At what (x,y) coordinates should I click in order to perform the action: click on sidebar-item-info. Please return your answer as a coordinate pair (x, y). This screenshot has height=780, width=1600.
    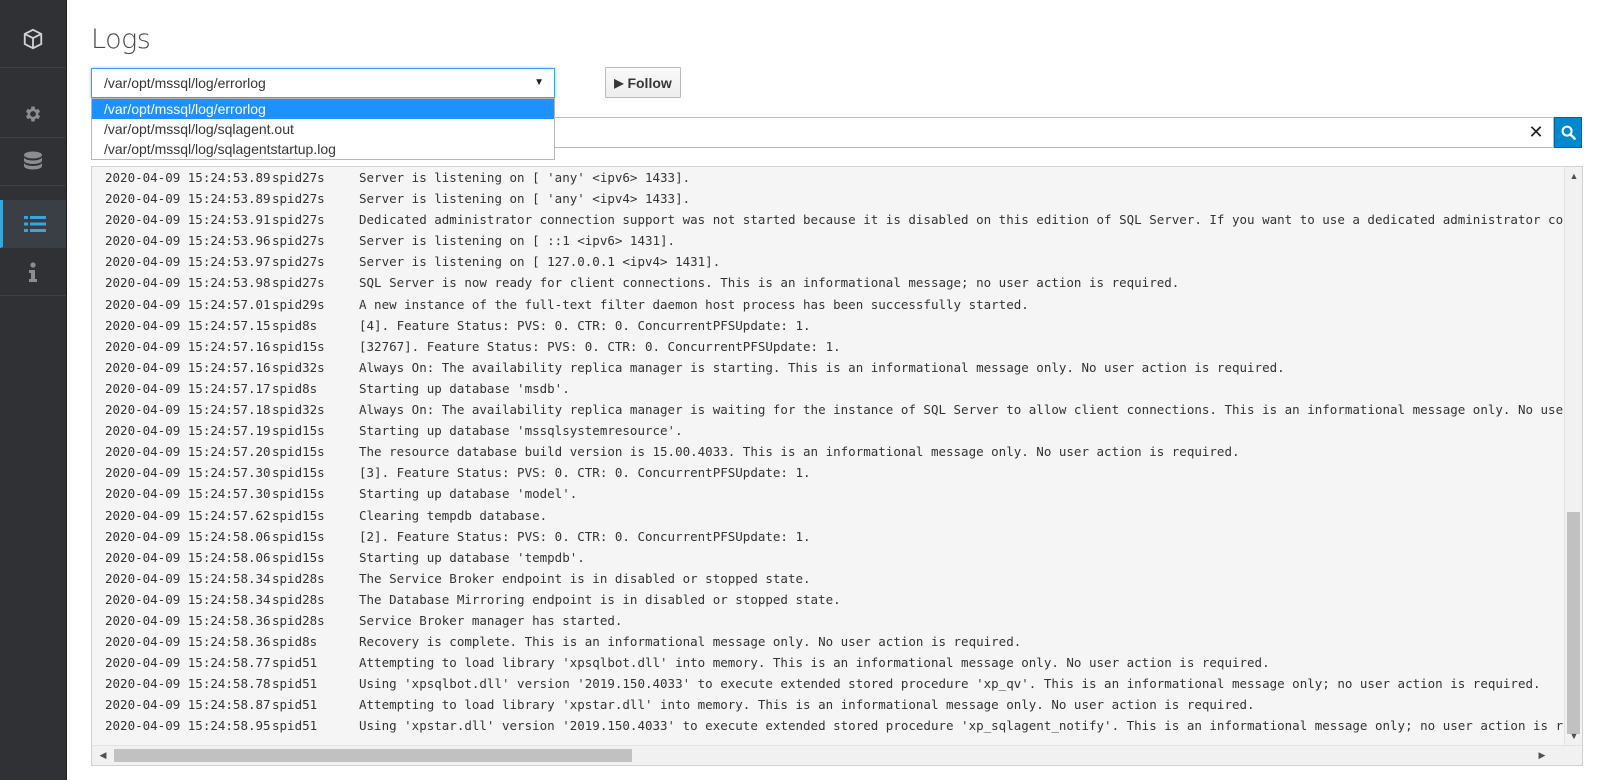
    Looking at the image, I should click on (33, 272).